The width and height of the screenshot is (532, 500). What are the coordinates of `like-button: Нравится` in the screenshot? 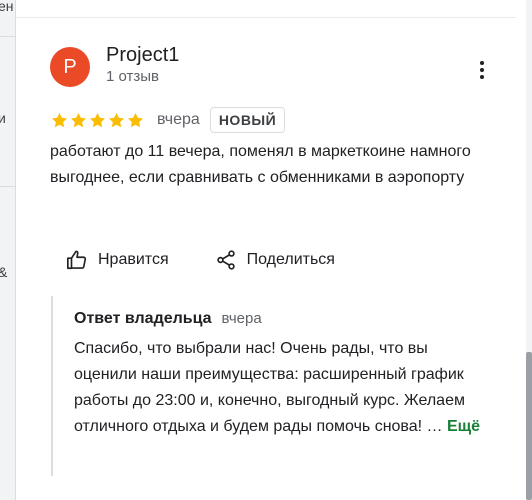 It's located at (117, 260).